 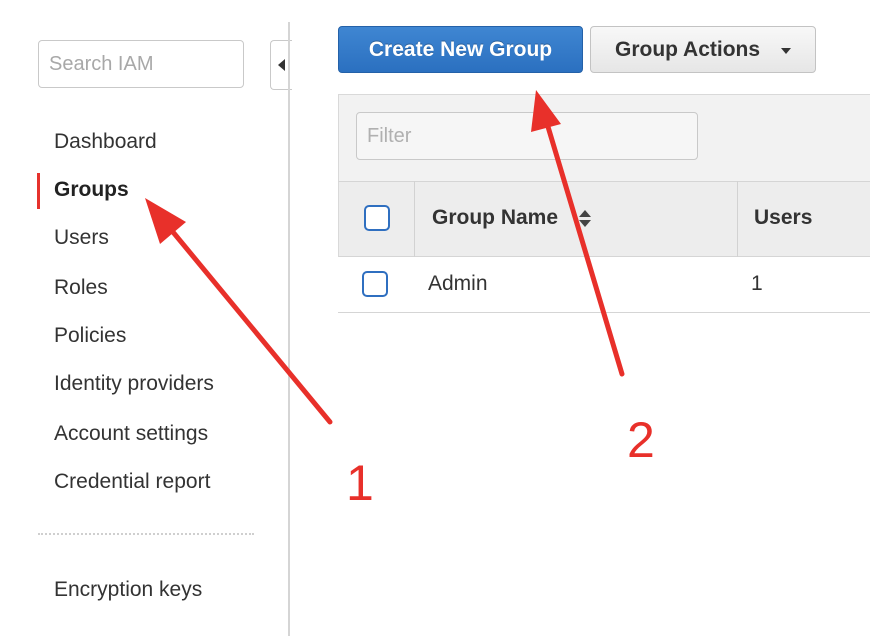 I want to click on search-input, so click(x=141, y=64).